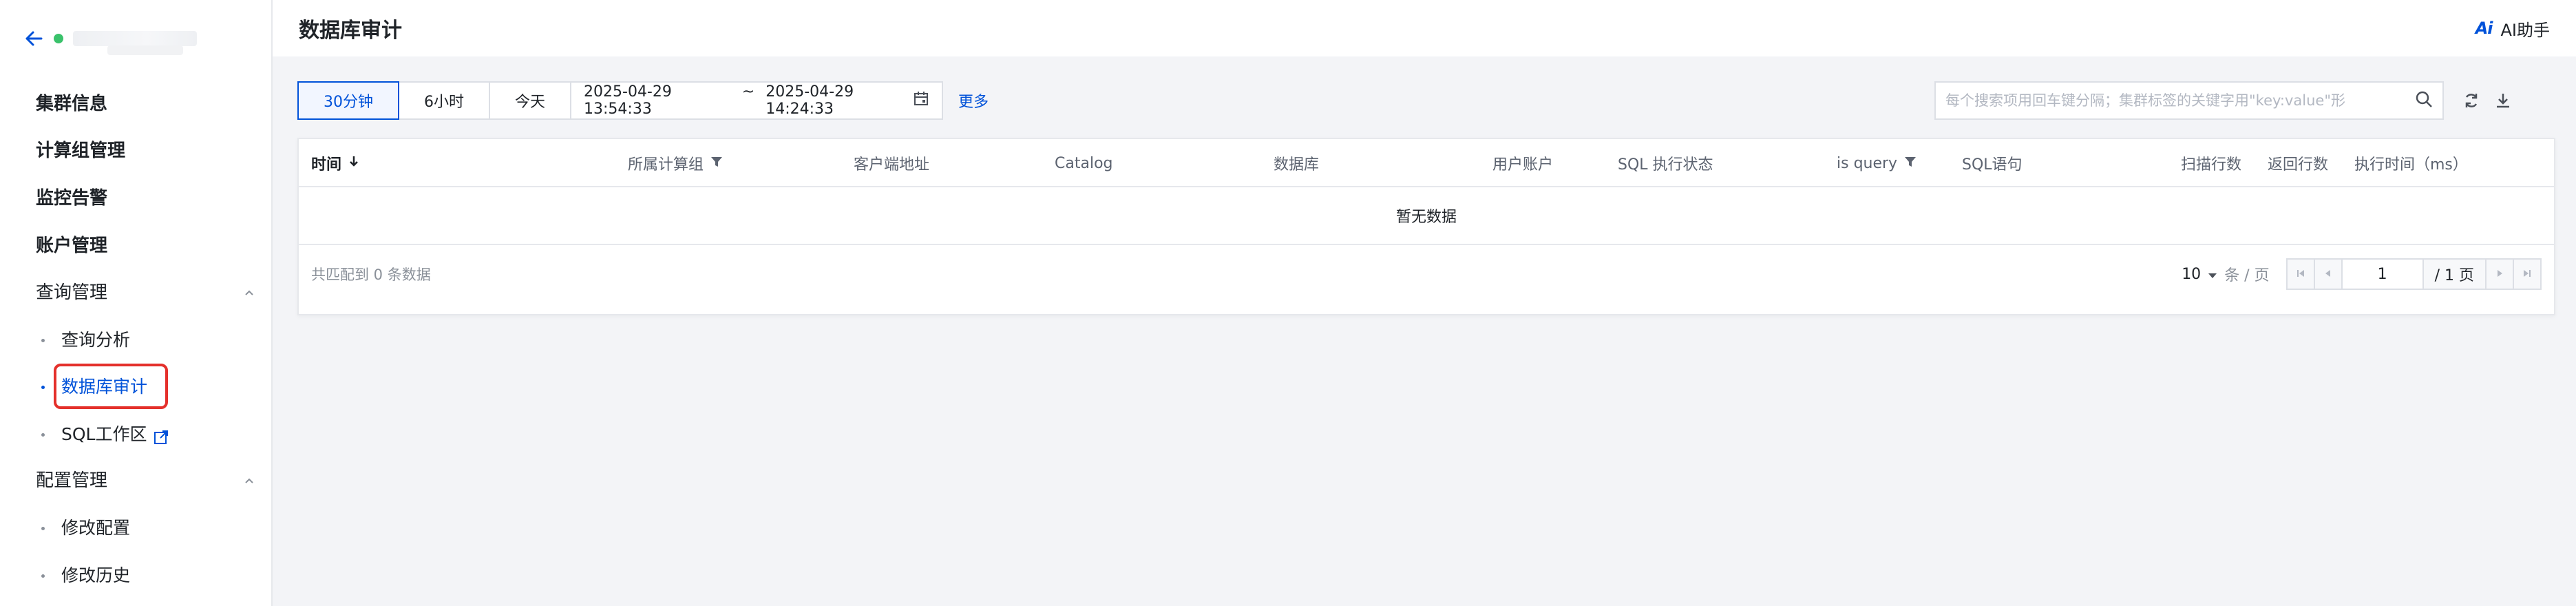  Describe the element at coordinates (2484, 28) in the screenshot. I see `ai-icon: Ai` at that location.